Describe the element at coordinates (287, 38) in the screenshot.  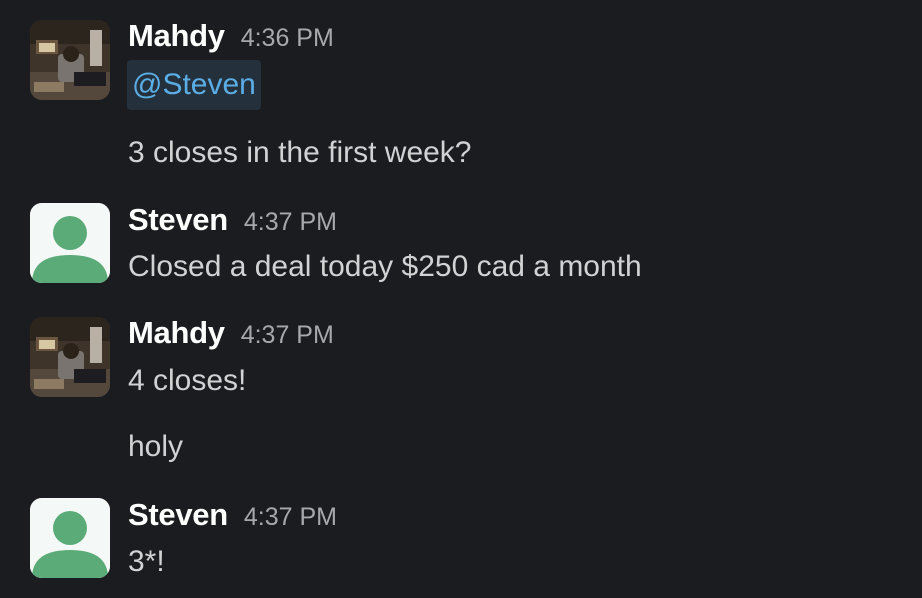
I see `timestamp: 4:36 PM` at that location.